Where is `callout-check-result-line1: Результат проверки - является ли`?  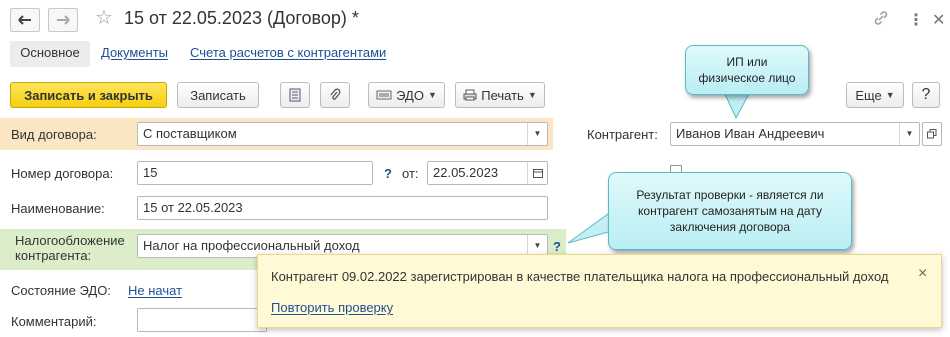
callout-check-result-line1: Результат проверки - является ли is located at coordinates (730, 195).